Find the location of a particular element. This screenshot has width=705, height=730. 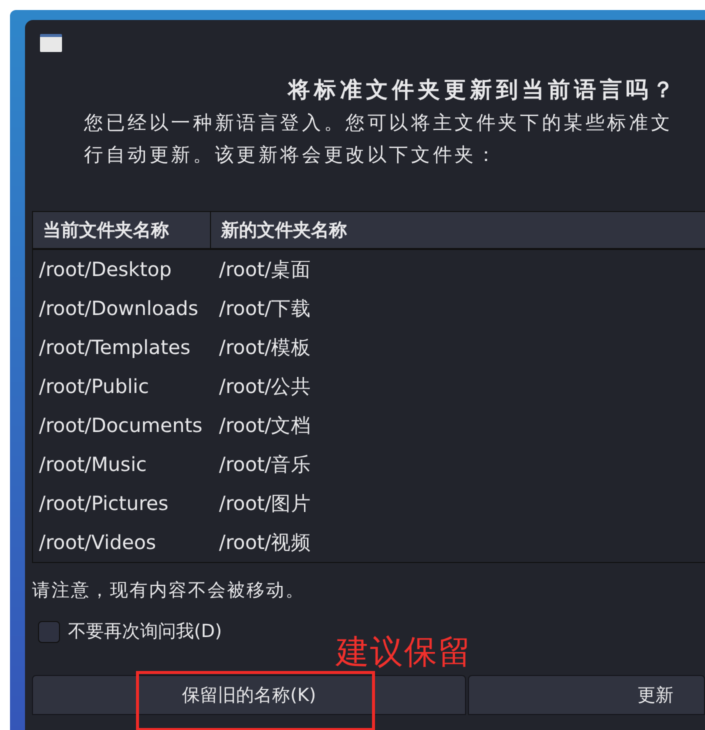

table-cell-text: /root/文档 is located at coordinates (265, 425).